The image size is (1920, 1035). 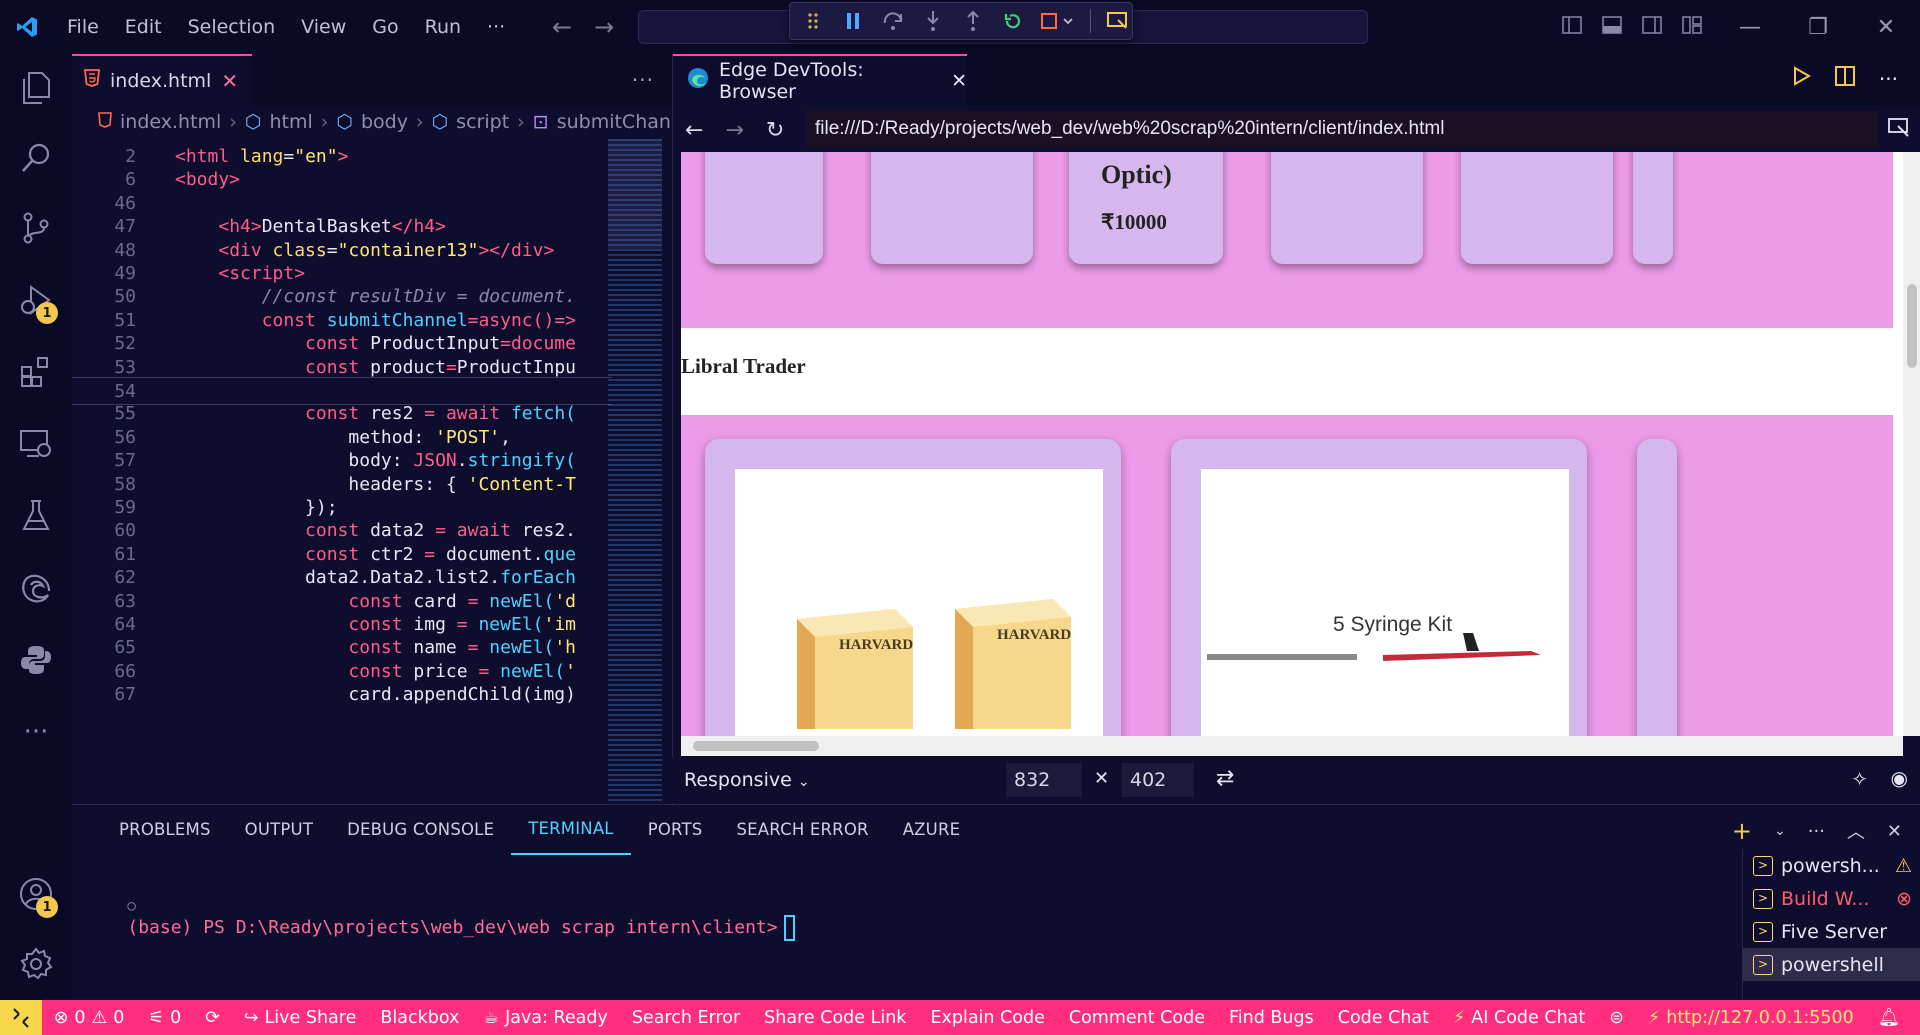 I want to click on terminal-item: > Five Server, so click(x=1831, y=931).